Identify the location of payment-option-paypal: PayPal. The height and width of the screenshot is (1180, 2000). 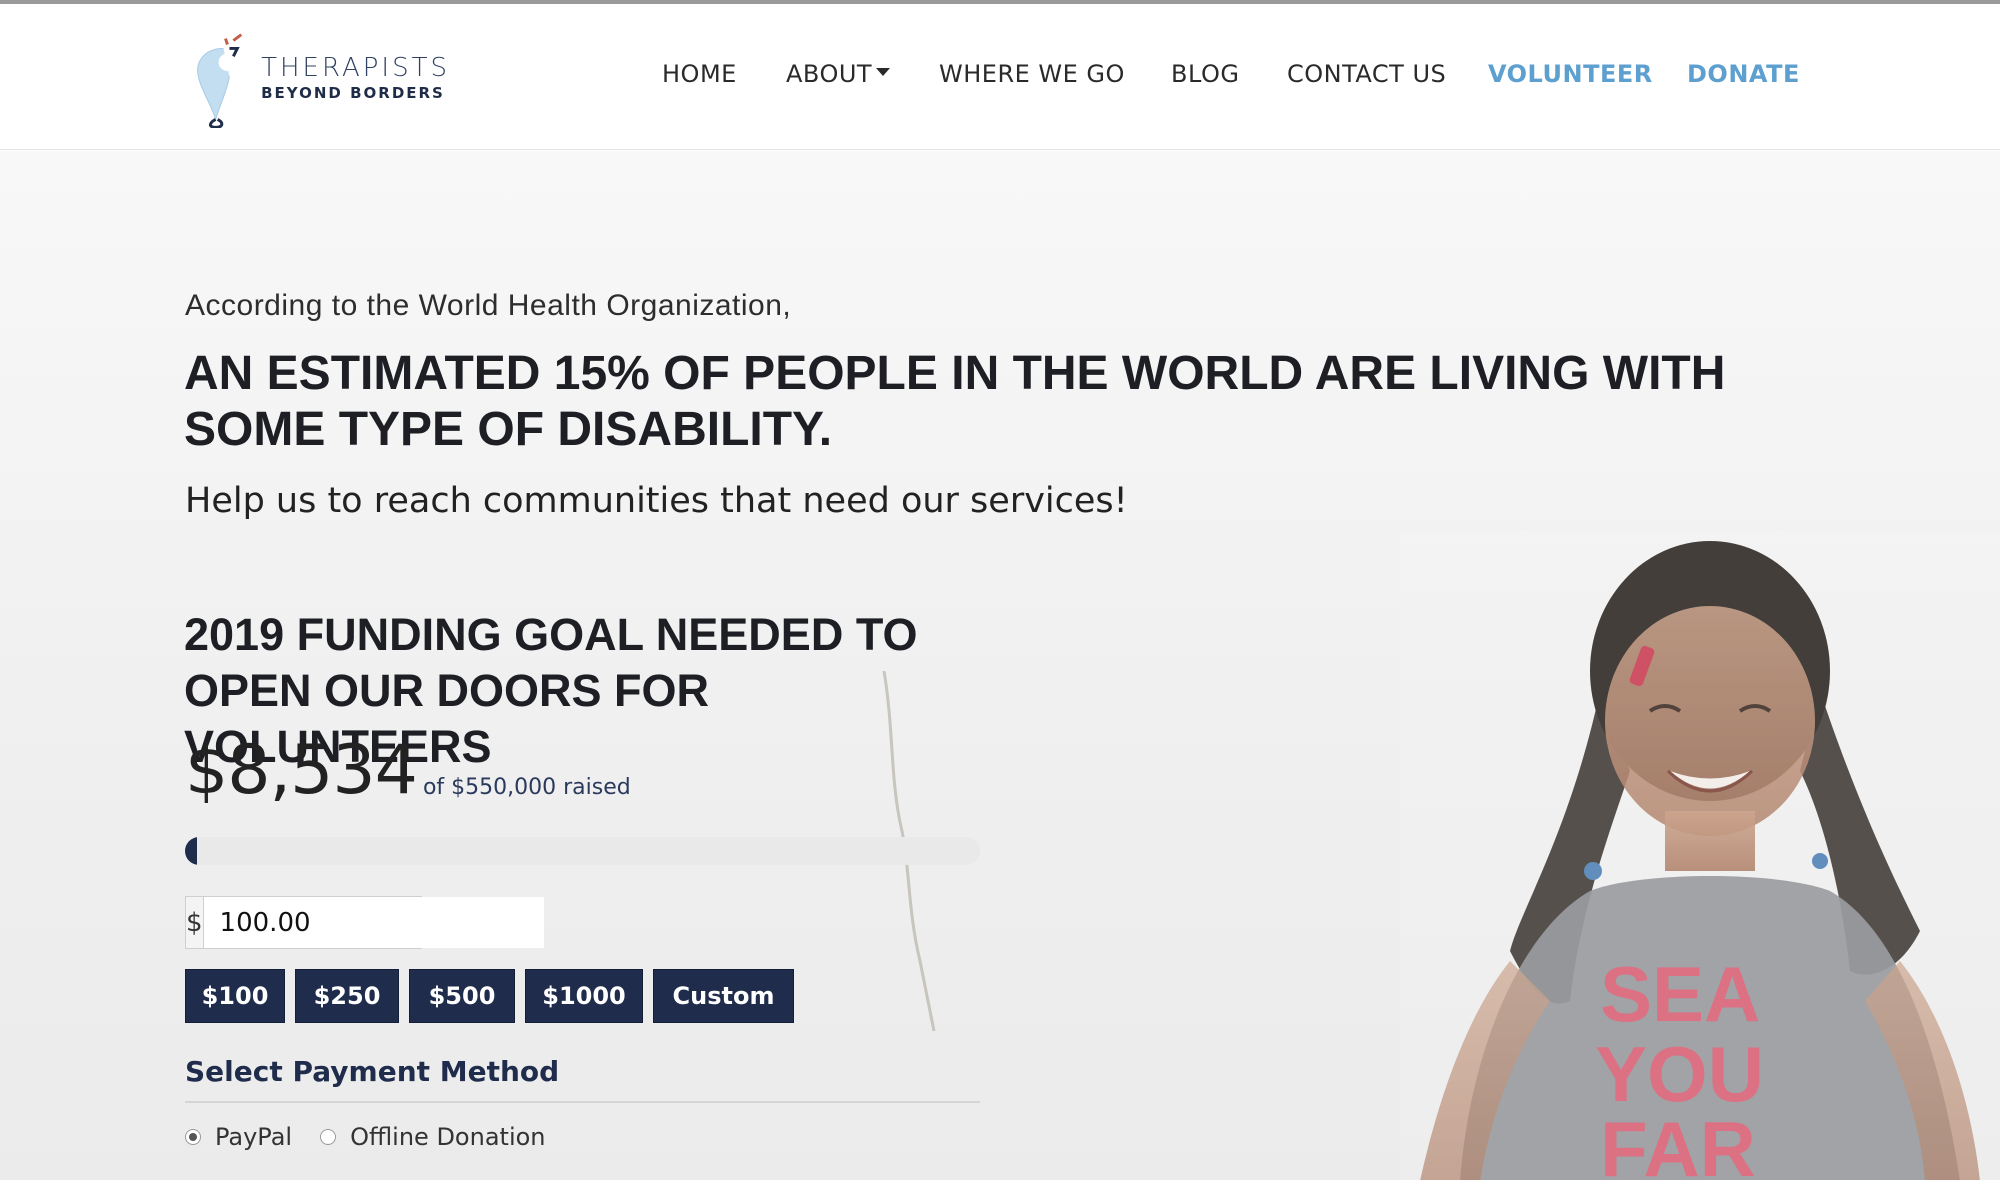
(238, 1137).